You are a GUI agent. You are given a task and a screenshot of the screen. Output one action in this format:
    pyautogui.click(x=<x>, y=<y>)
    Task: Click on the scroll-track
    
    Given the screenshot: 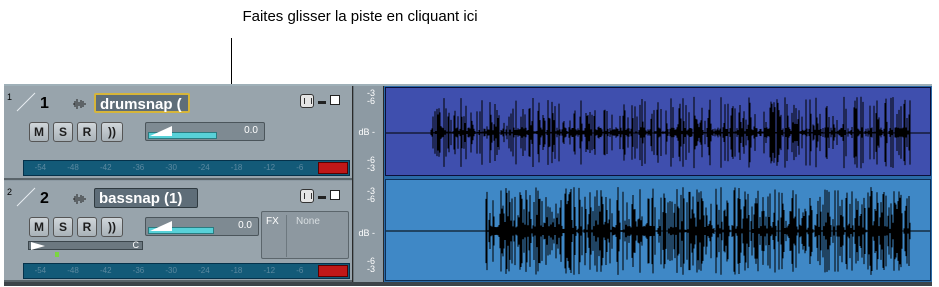 What is the action you would take?
    pyautogui.click(x=468, y=284)
    